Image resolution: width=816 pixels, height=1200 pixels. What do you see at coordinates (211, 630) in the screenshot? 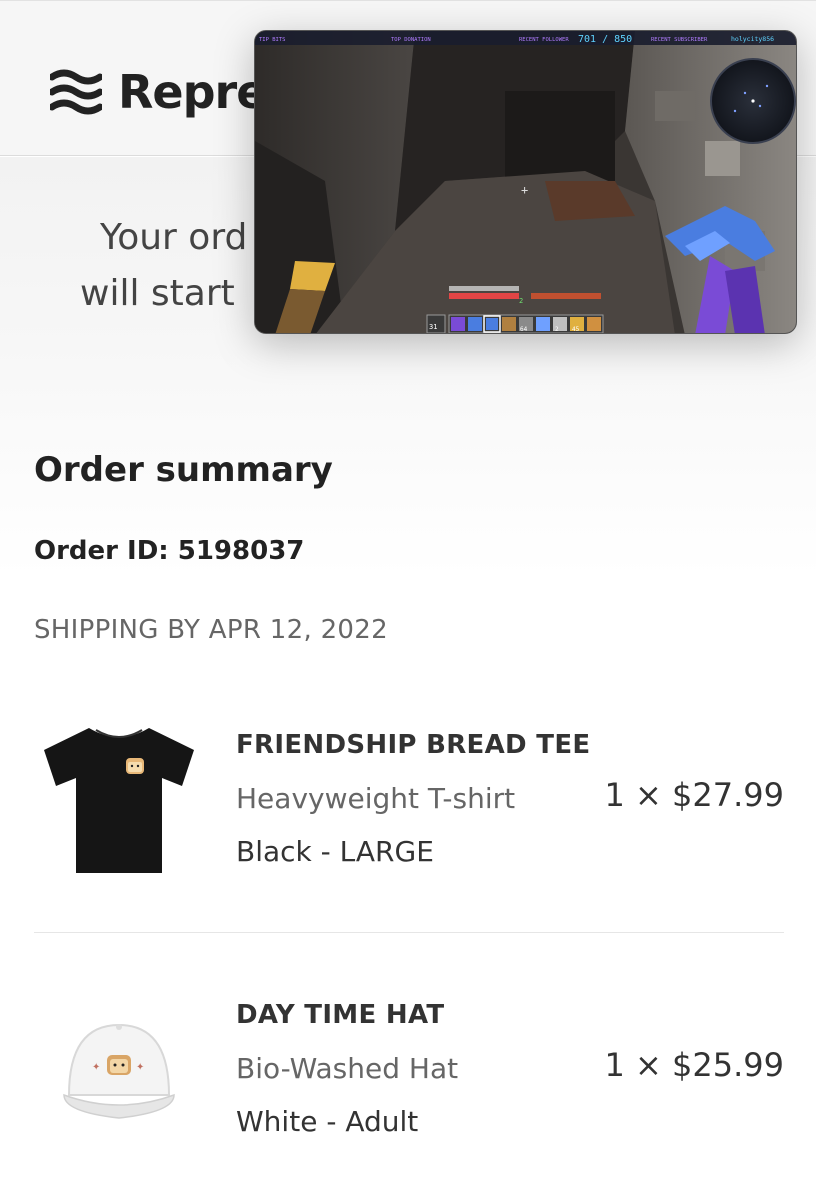
I see `shipping-date: SHIPPING BY APR 12, 2022` at bounding box center [211, 630].